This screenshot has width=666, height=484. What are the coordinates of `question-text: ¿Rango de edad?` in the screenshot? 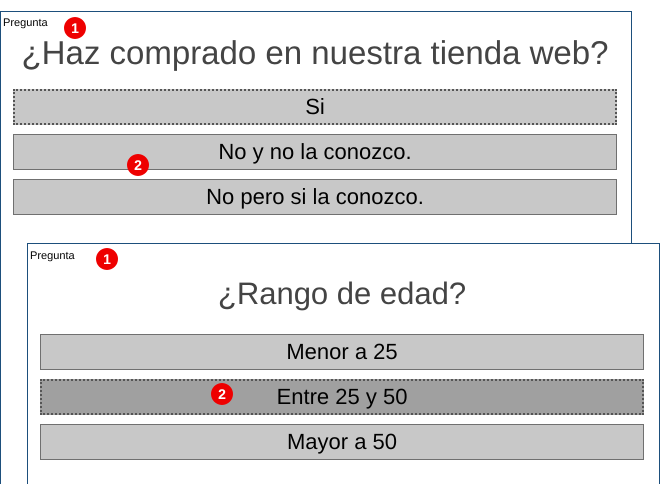 It's located at (342, 294).